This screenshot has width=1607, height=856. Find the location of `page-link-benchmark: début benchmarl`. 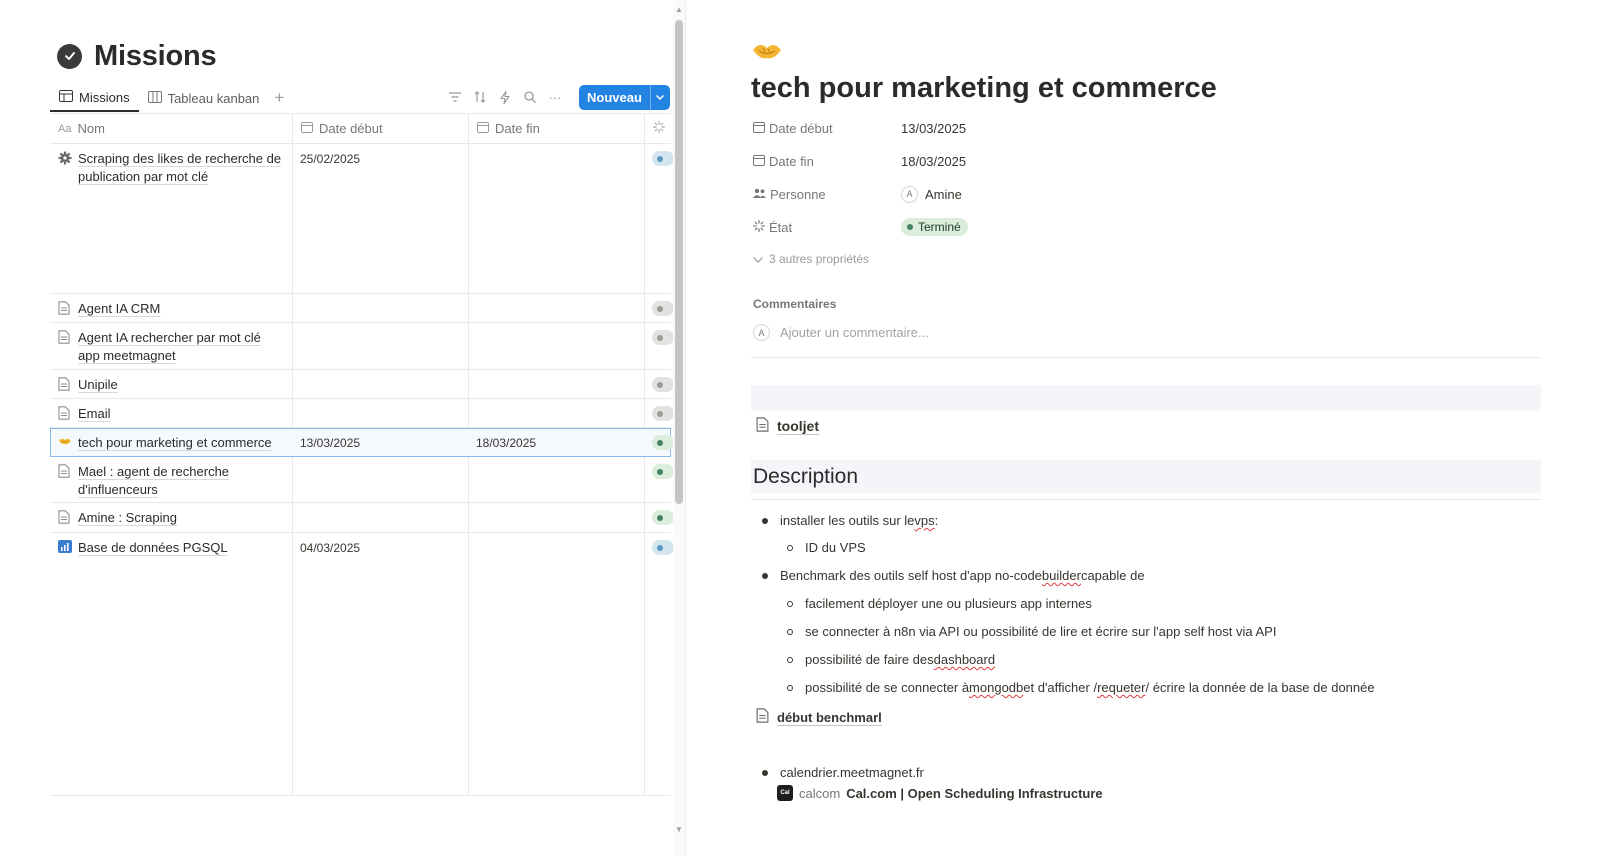

page-link-benchmark: début benchmarl is located at coordinates (819, 717).